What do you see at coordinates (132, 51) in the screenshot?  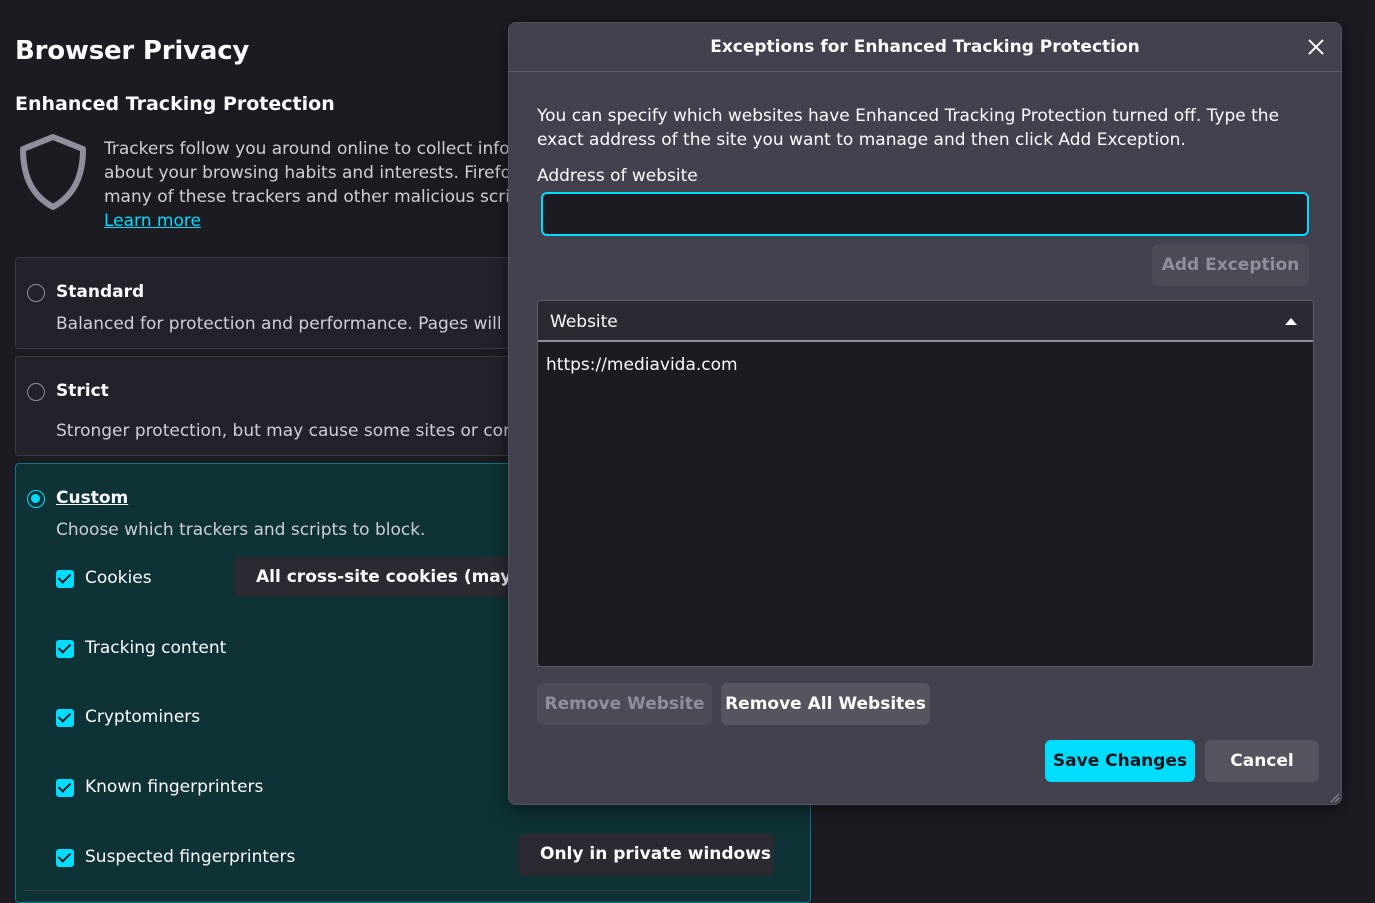 I see `page-title: Browser Privacy` at bounding box center [132, 51].